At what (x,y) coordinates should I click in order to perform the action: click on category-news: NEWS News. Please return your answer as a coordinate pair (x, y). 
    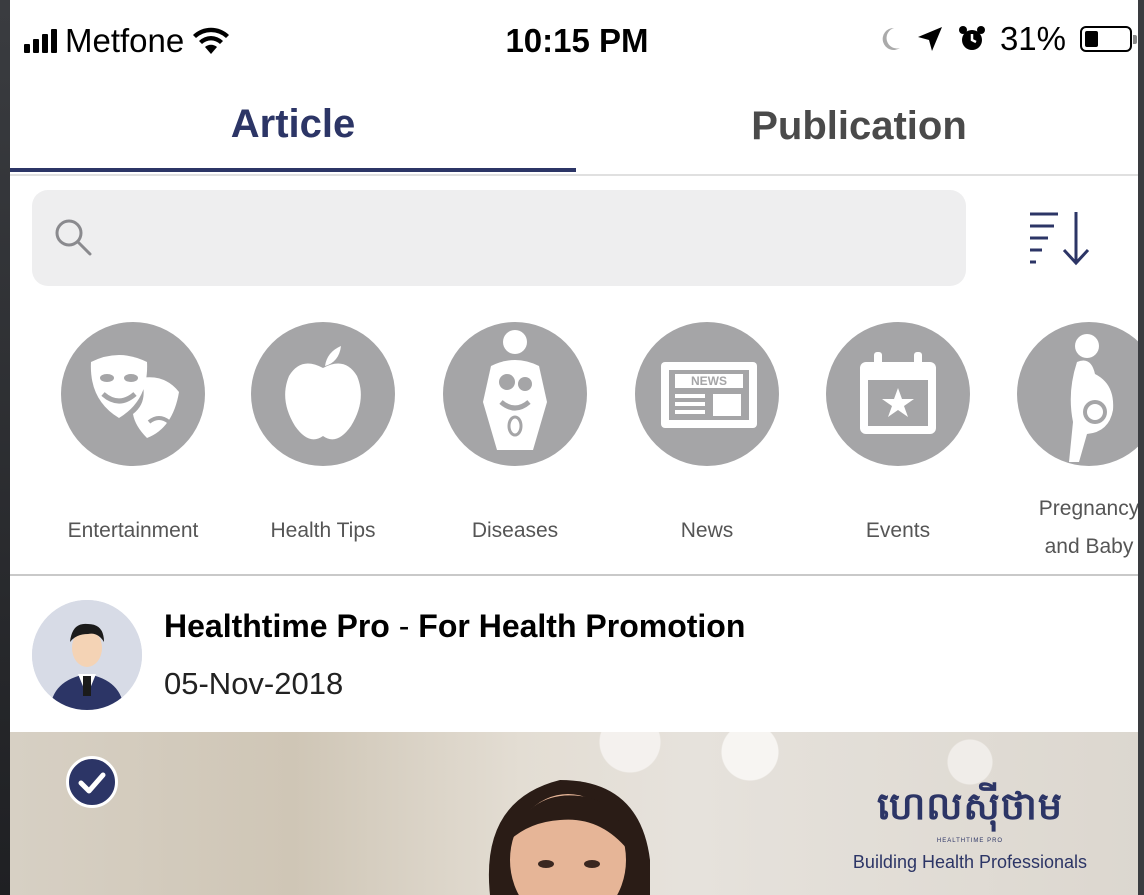
    Looking at the image, I should click on (707, 436).